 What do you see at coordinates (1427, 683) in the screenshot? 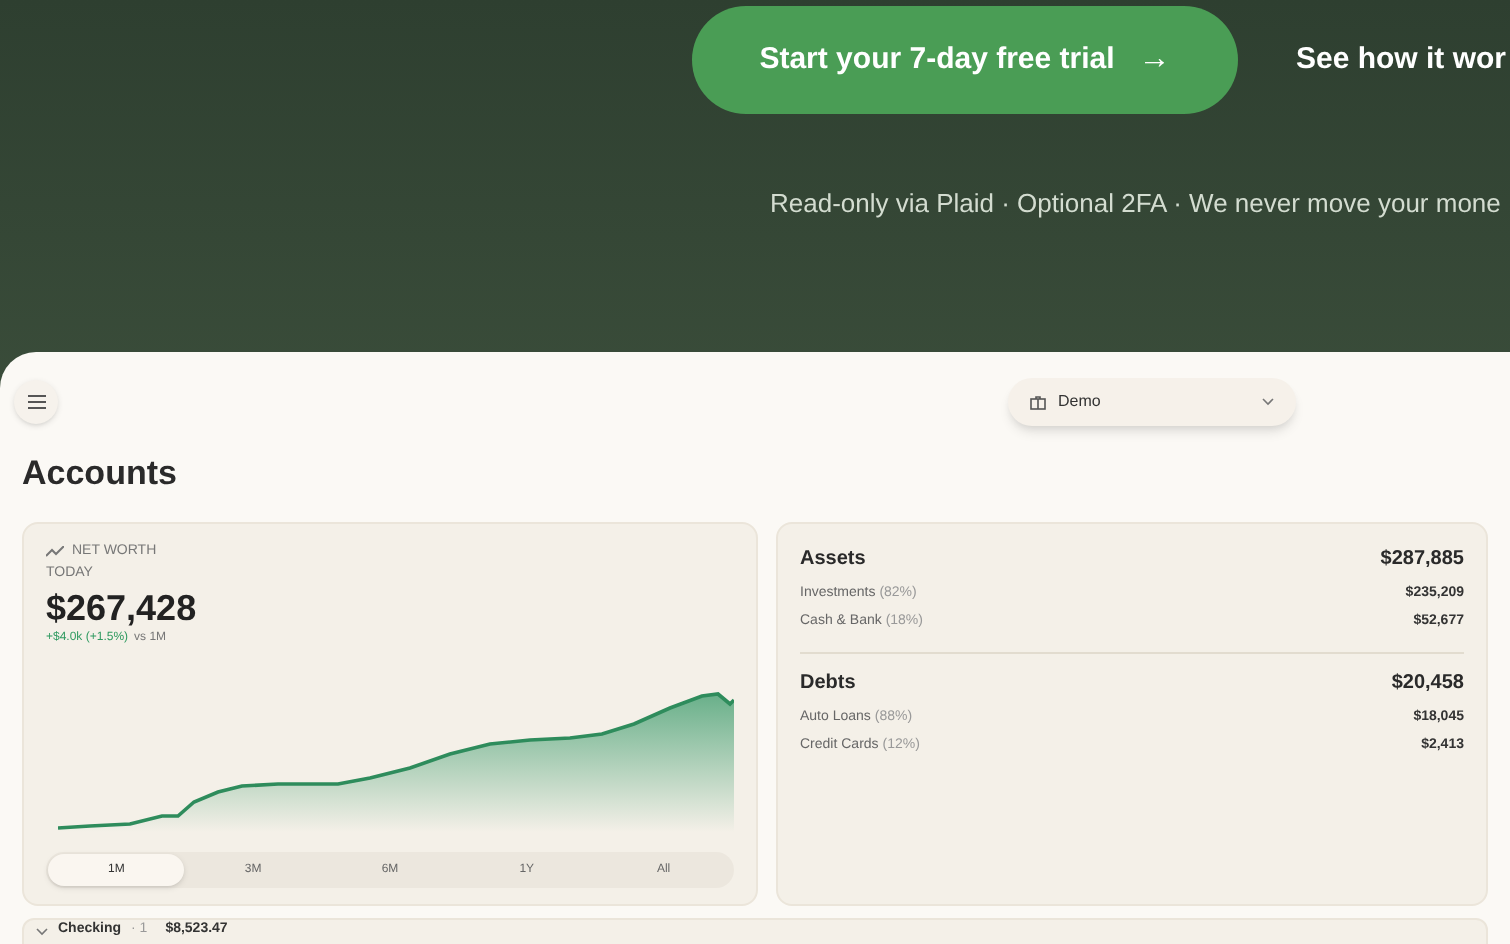
I see `group-total: $20,458` at bounding box center [1427, 683].